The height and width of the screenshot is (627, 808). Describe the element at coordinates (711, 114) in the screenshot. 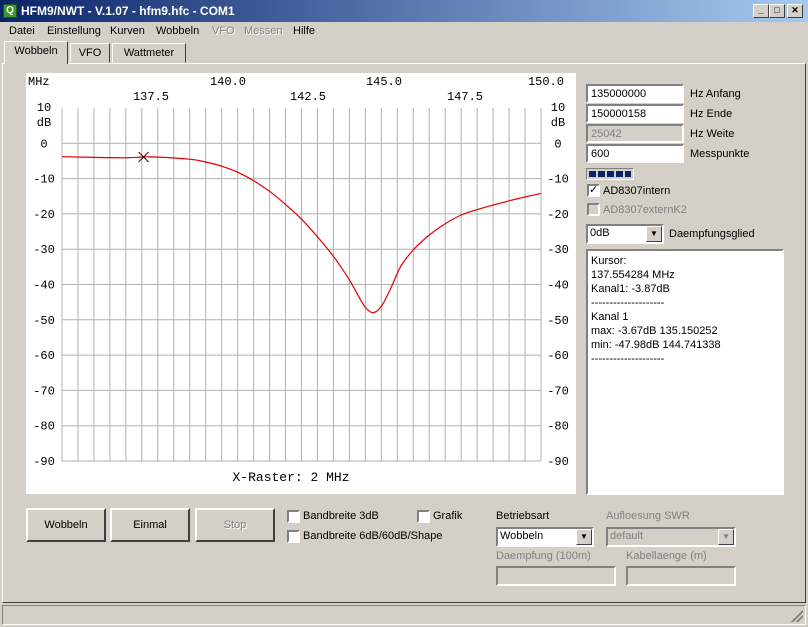

I see `hz-ende-label: Hz Ende` at that location.